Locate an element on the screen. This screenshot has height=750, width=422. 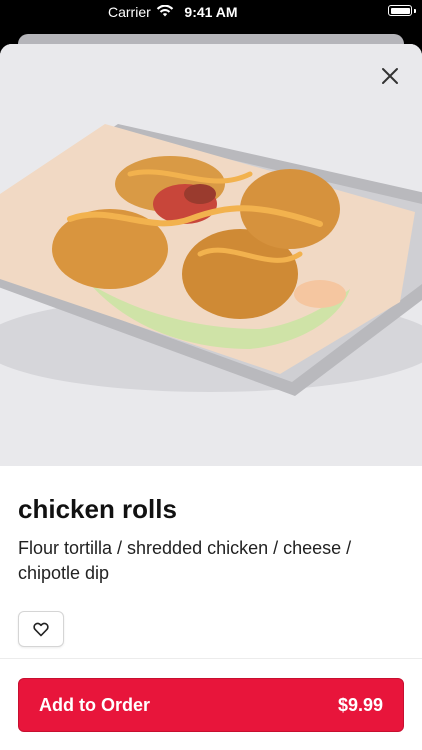
product-title: chicken rolls is located at coordinates (97, 509).